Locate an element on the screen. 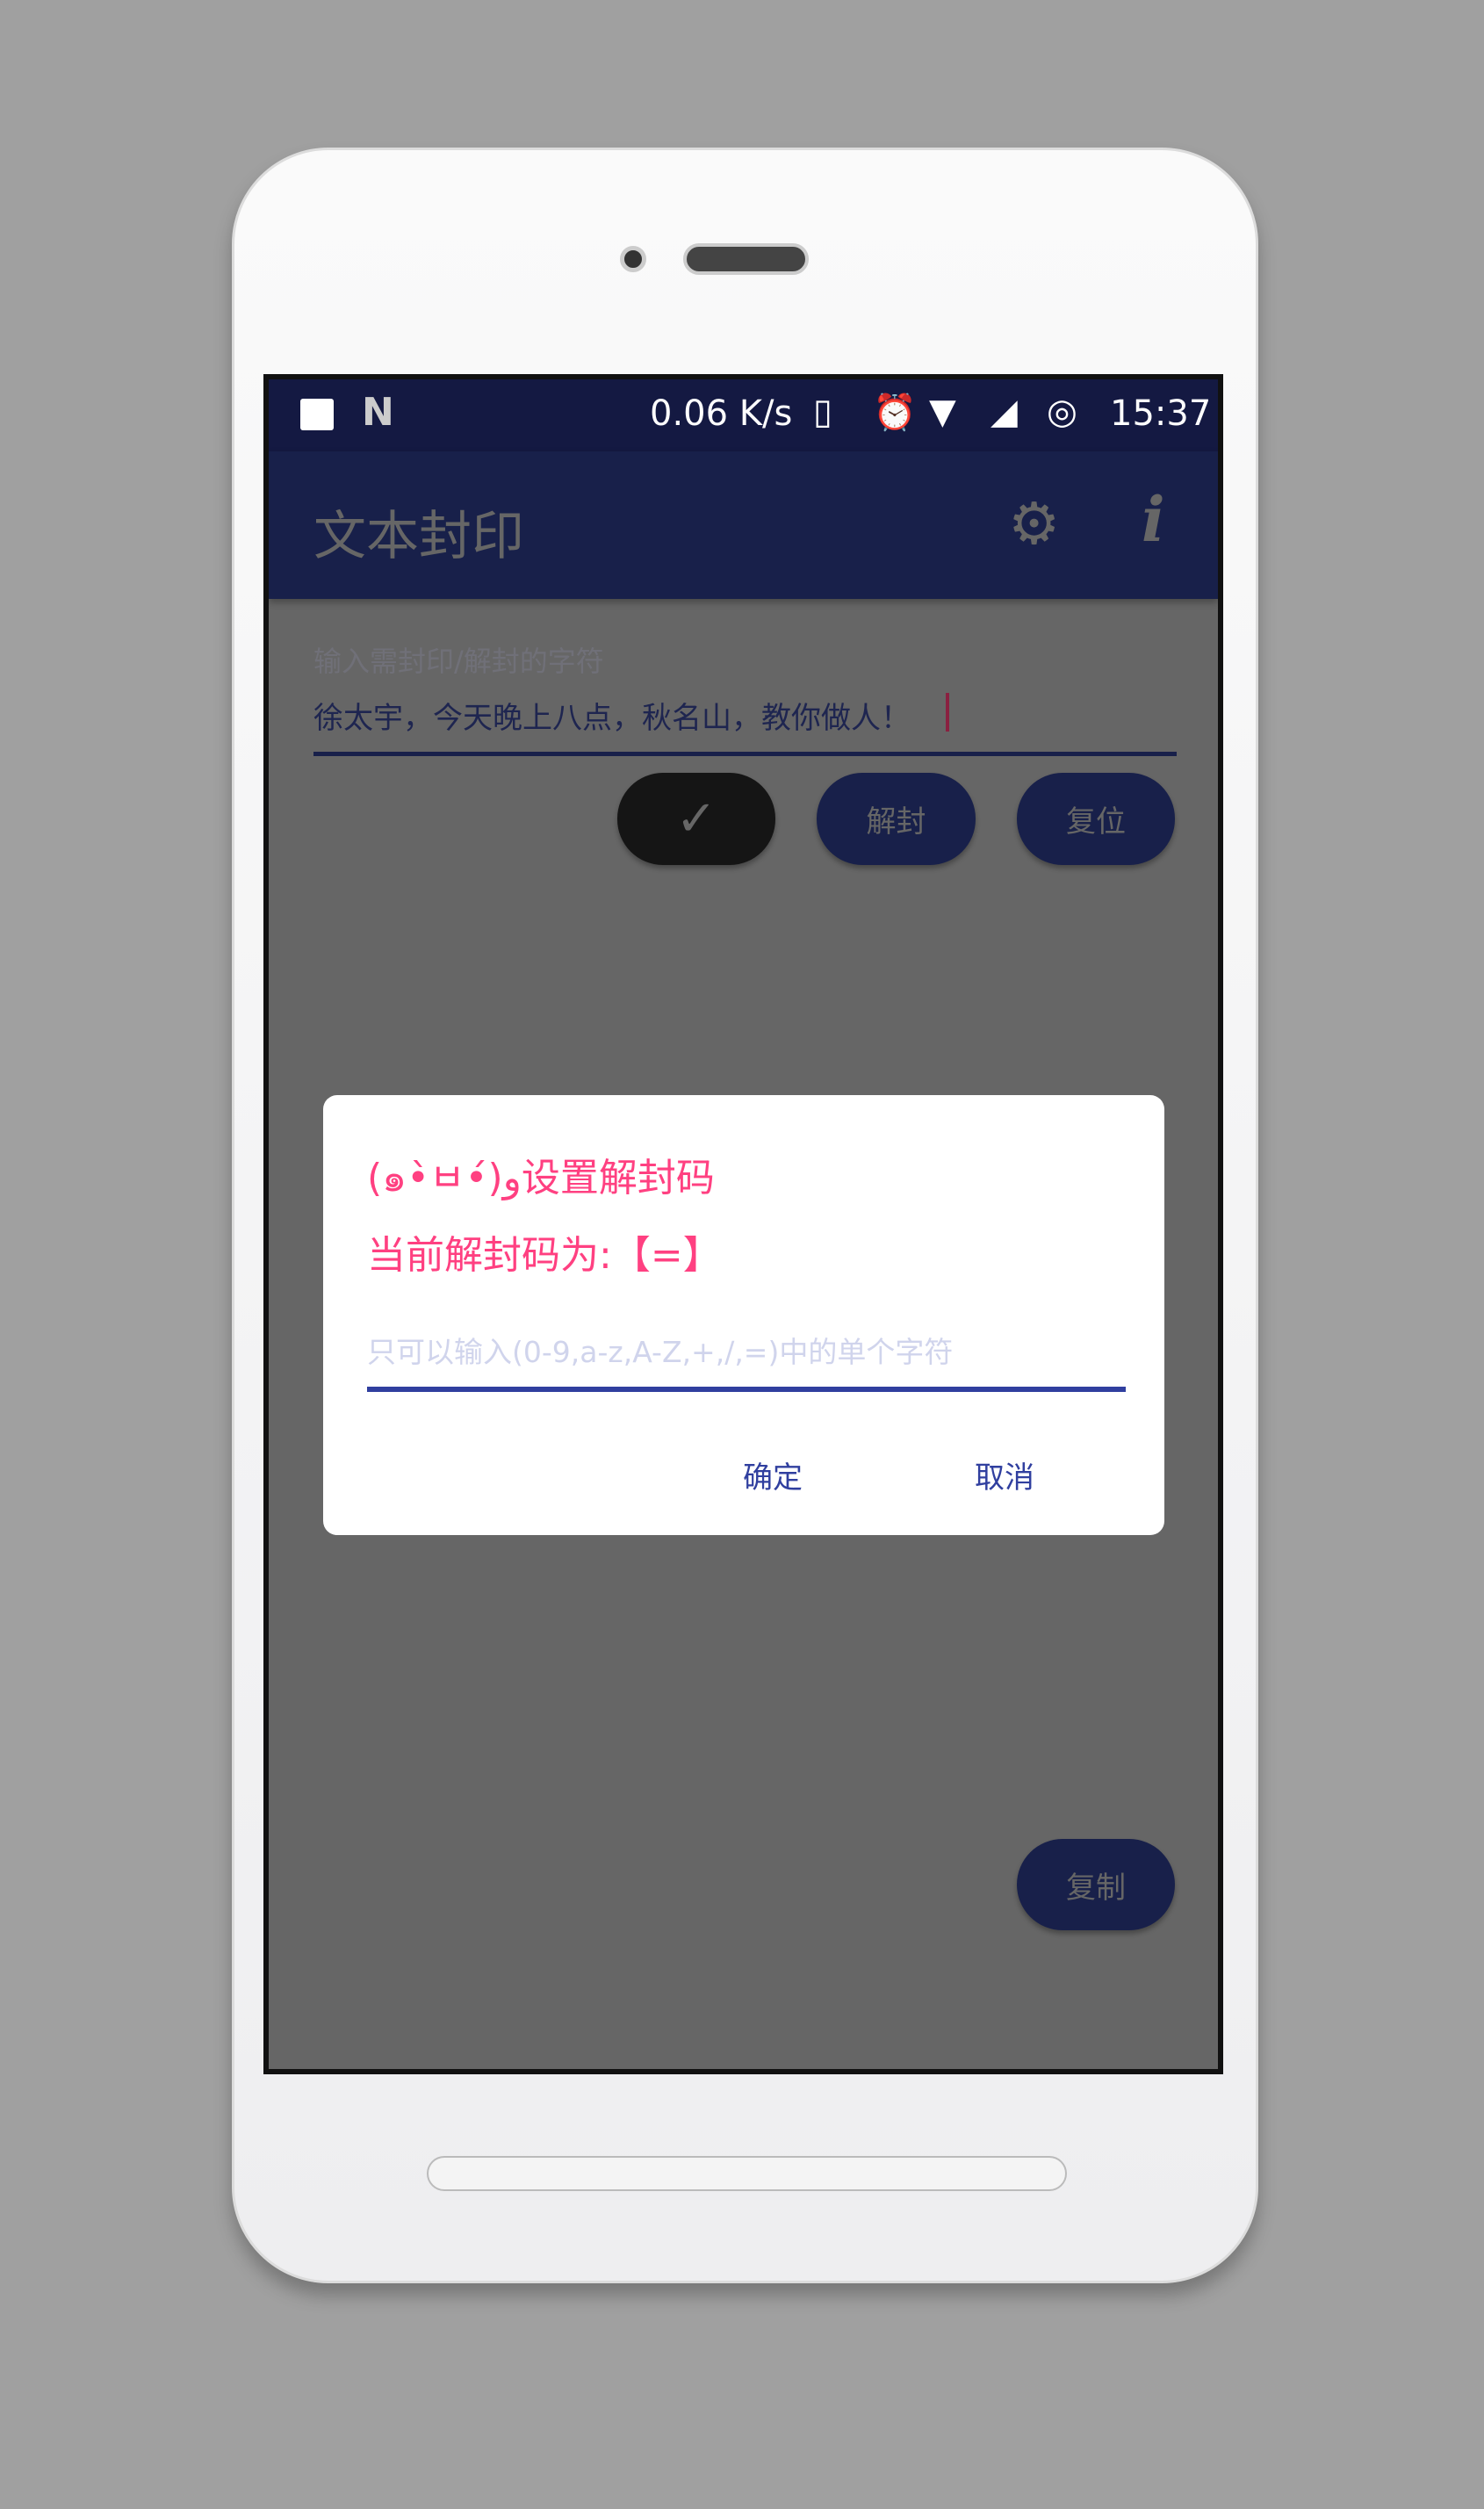  text-input: 徐太宇，今天晚上八点，秋名山，教你做人！ is located at coordinates (612, 715).